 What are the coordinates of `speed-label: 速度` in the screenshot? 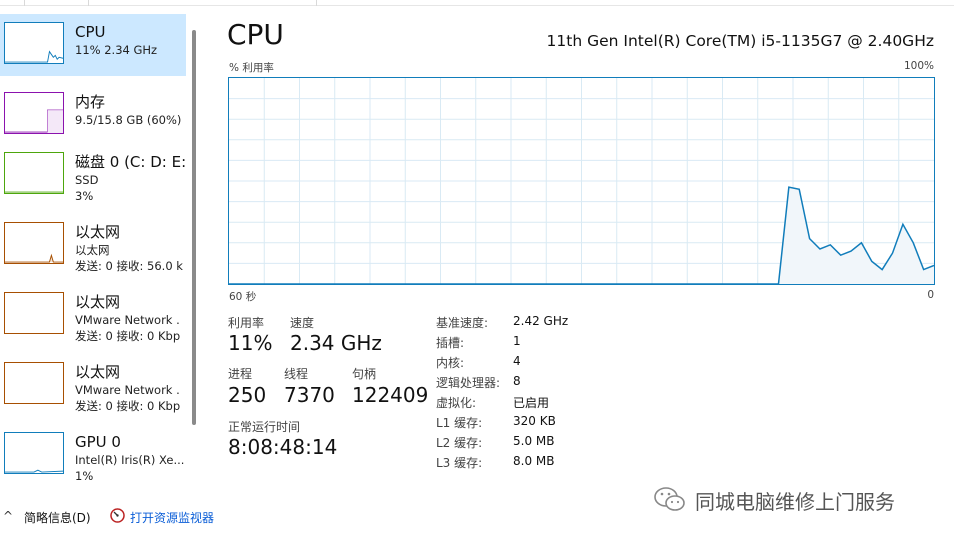 It's located at (302, 323).